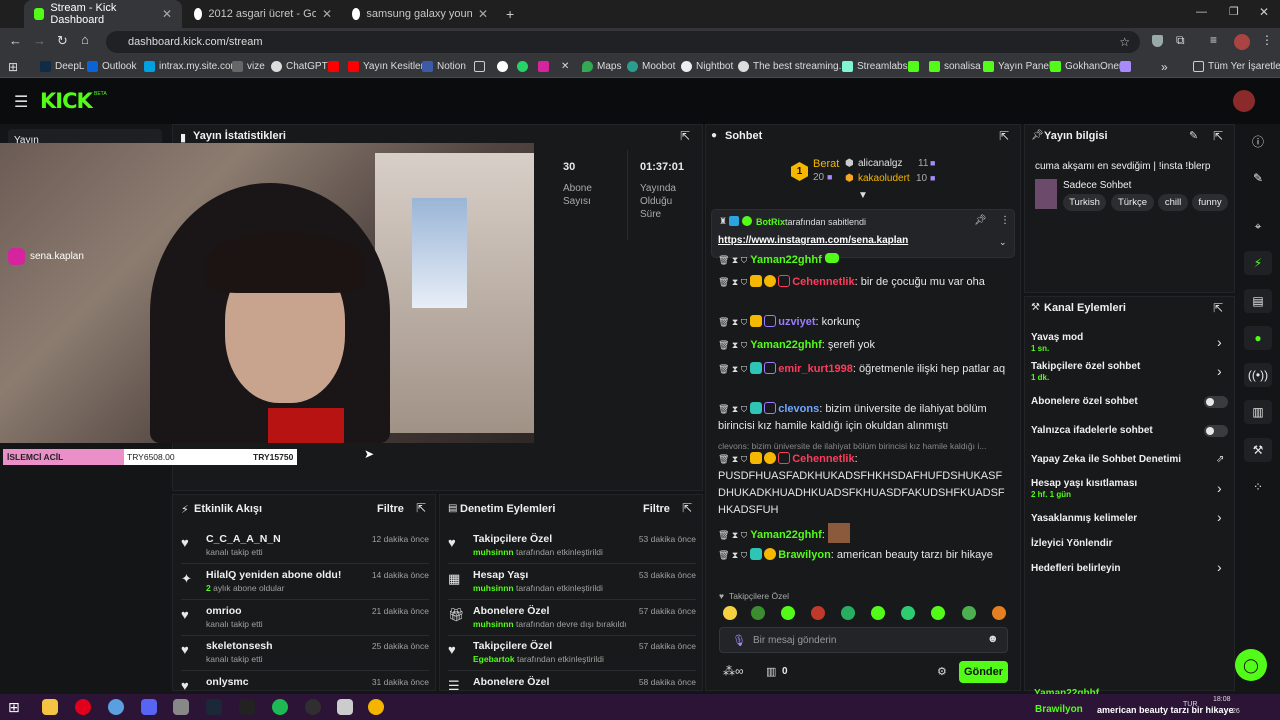 The width and height of the screenshot is (1280, 720). I want to click on discord-icon, so click(149, 707).